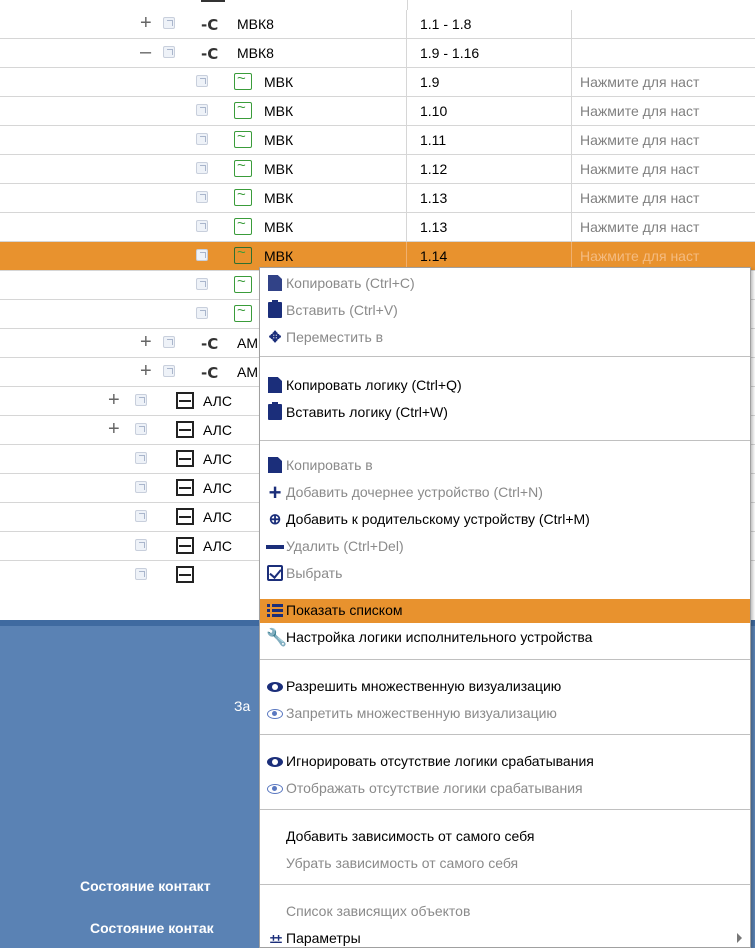 The image size is (755, 948). Describe the element at coordinates (275, 938) in the screenshot. I see `parameters-icon: ±±` at that location.